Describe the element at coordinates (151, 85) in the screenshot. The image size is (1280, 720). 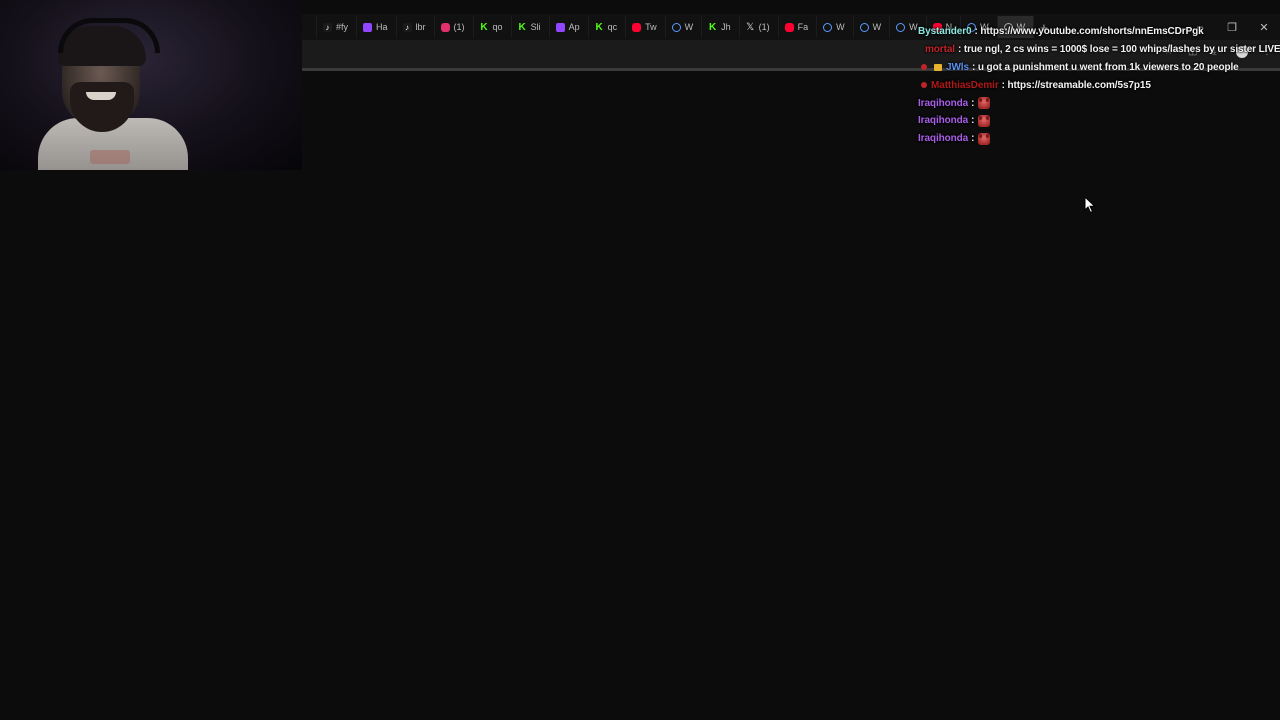
I see `webcam-feed` at that location.